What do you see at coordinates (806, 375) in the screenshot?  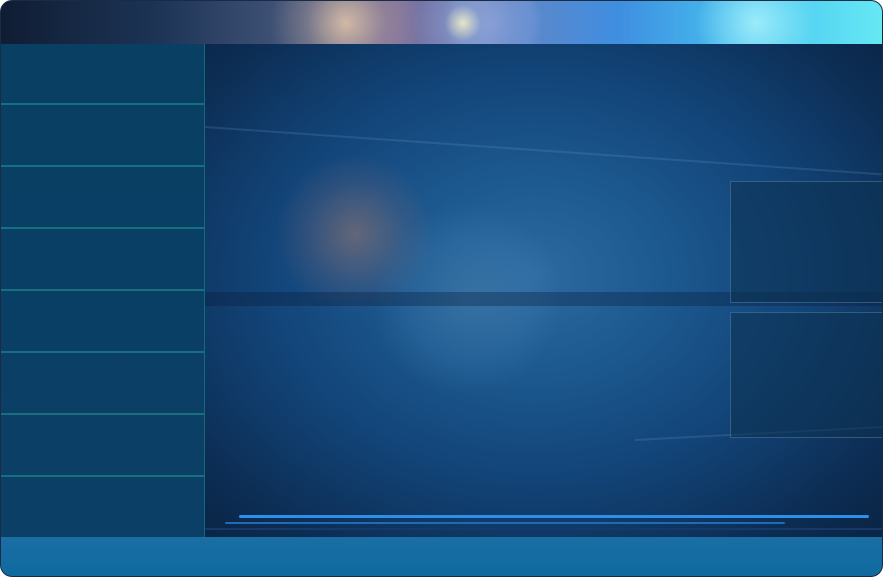 I see `logo-pane-bottom` at bounding box center [806, 375].